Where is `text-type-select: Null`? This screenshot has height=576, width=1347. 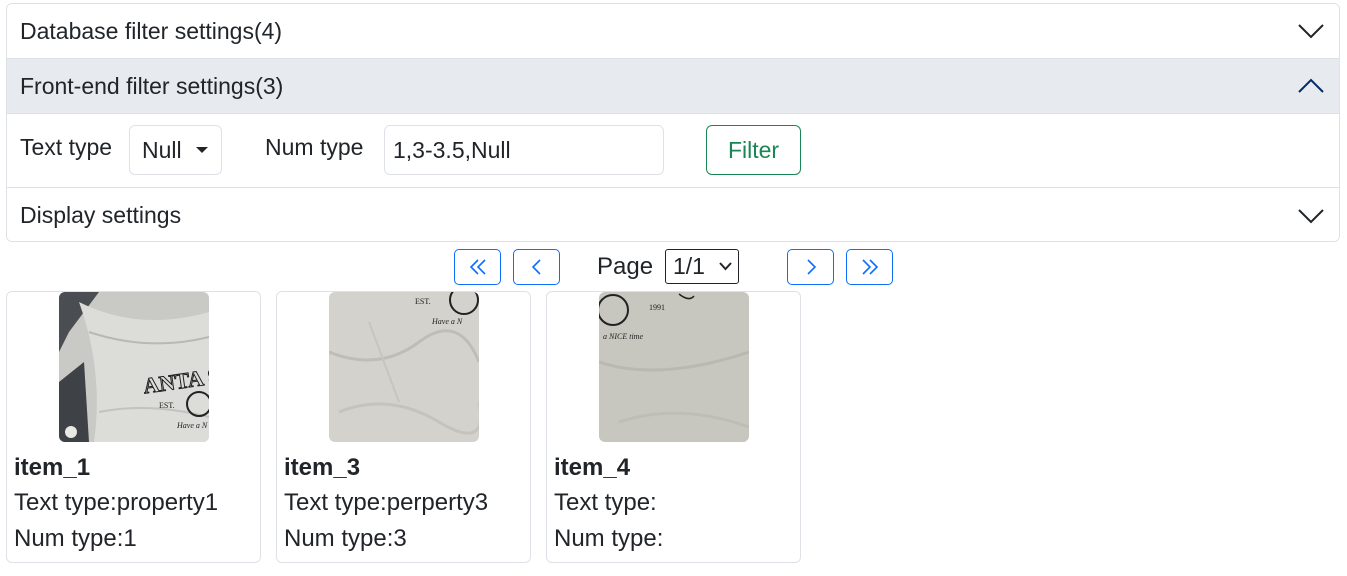
text-type-select: Null is located at coordinates (175, 150).